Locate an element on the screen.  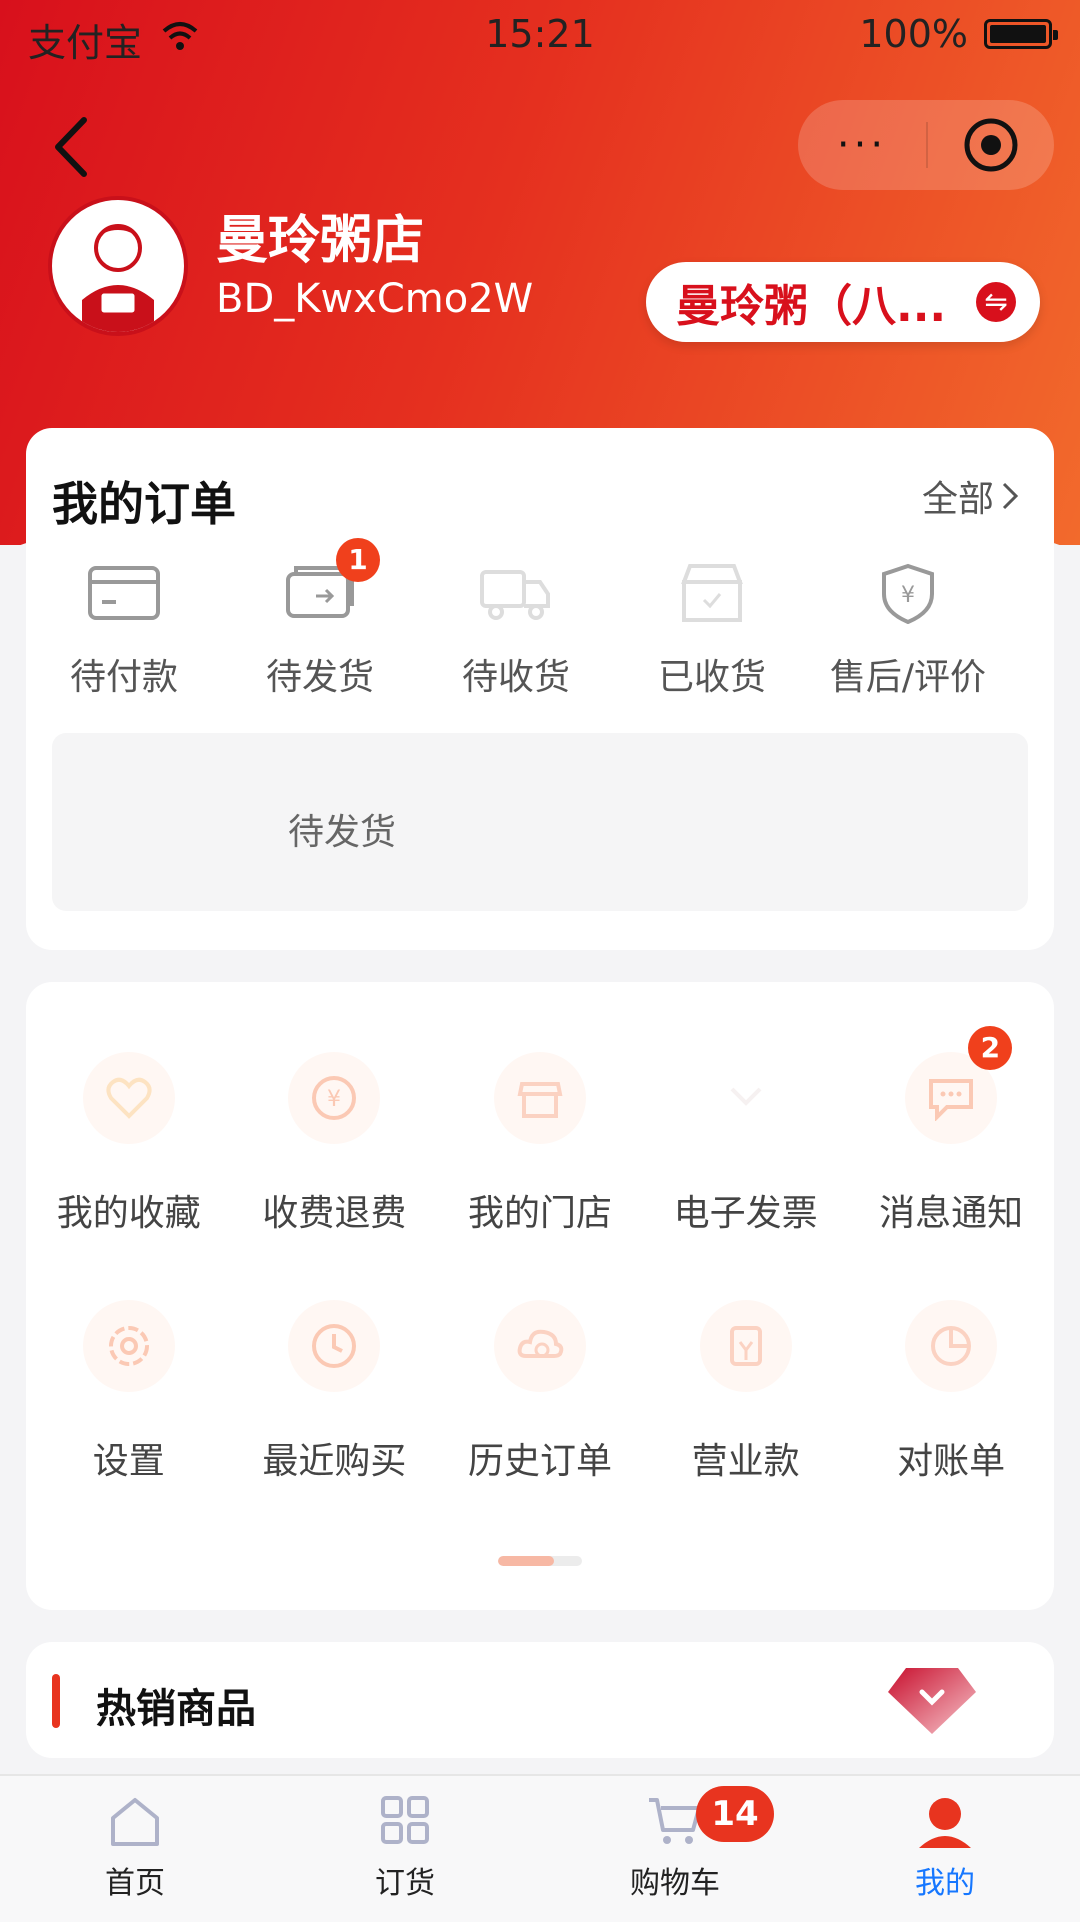
avatar is located at coordinates (118, 266).